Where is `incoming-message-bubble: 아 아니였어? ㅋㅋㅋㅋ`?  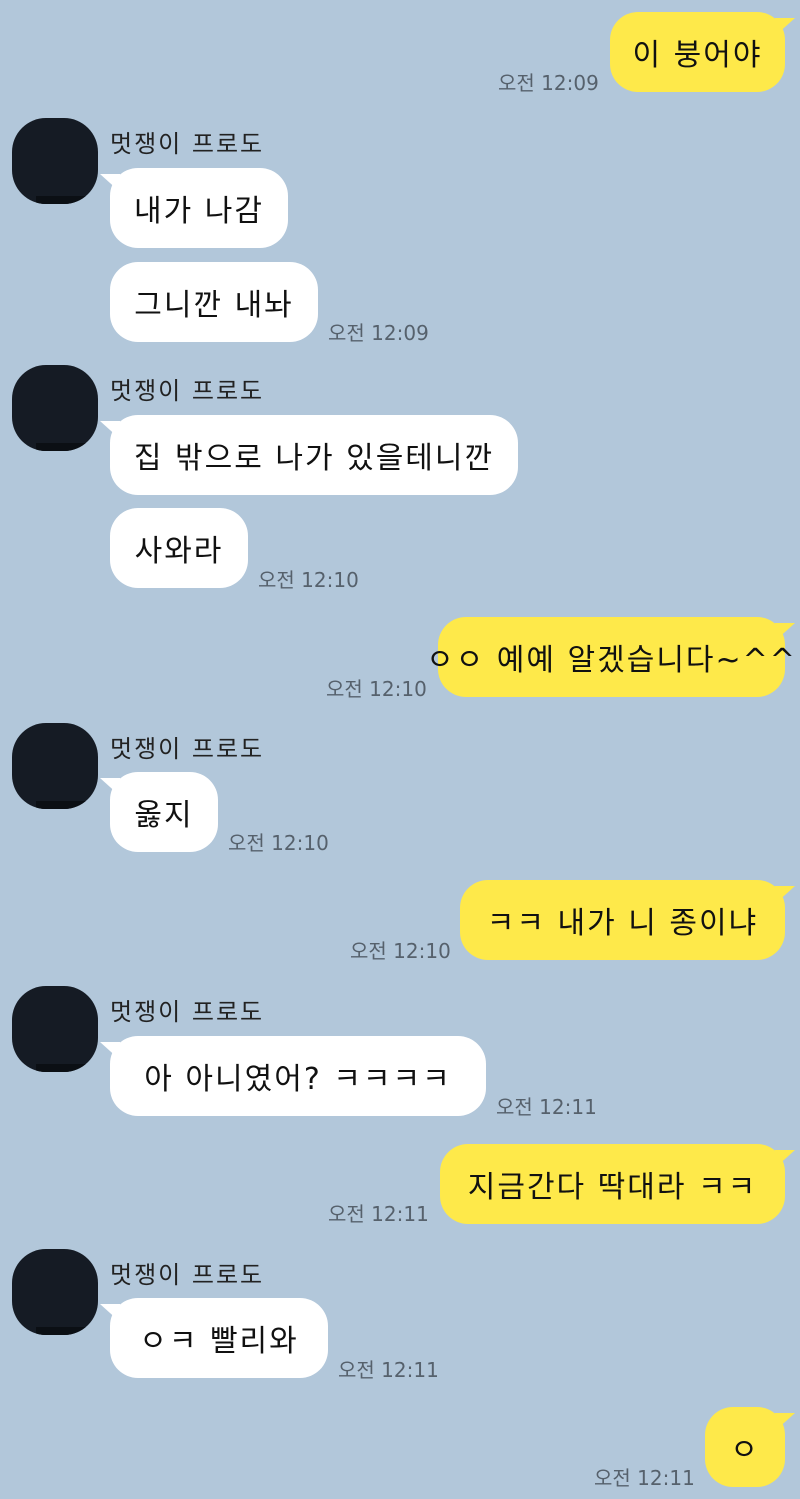 incoming-message-bubble: 아 아니였어? ㅋㅋㅋㅋ is located at coordinates (293, 1076).